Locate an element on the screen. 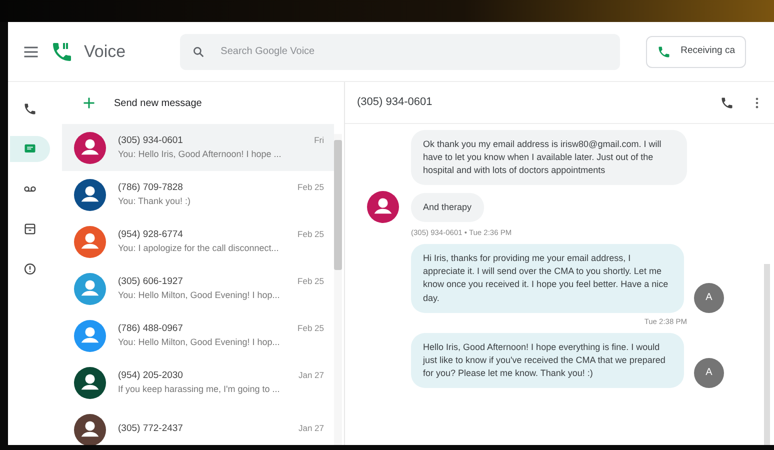 The width and height of the screenshot is (774, 450). phone-number: (305) 934-0601 is located at coordinates (150, 141).